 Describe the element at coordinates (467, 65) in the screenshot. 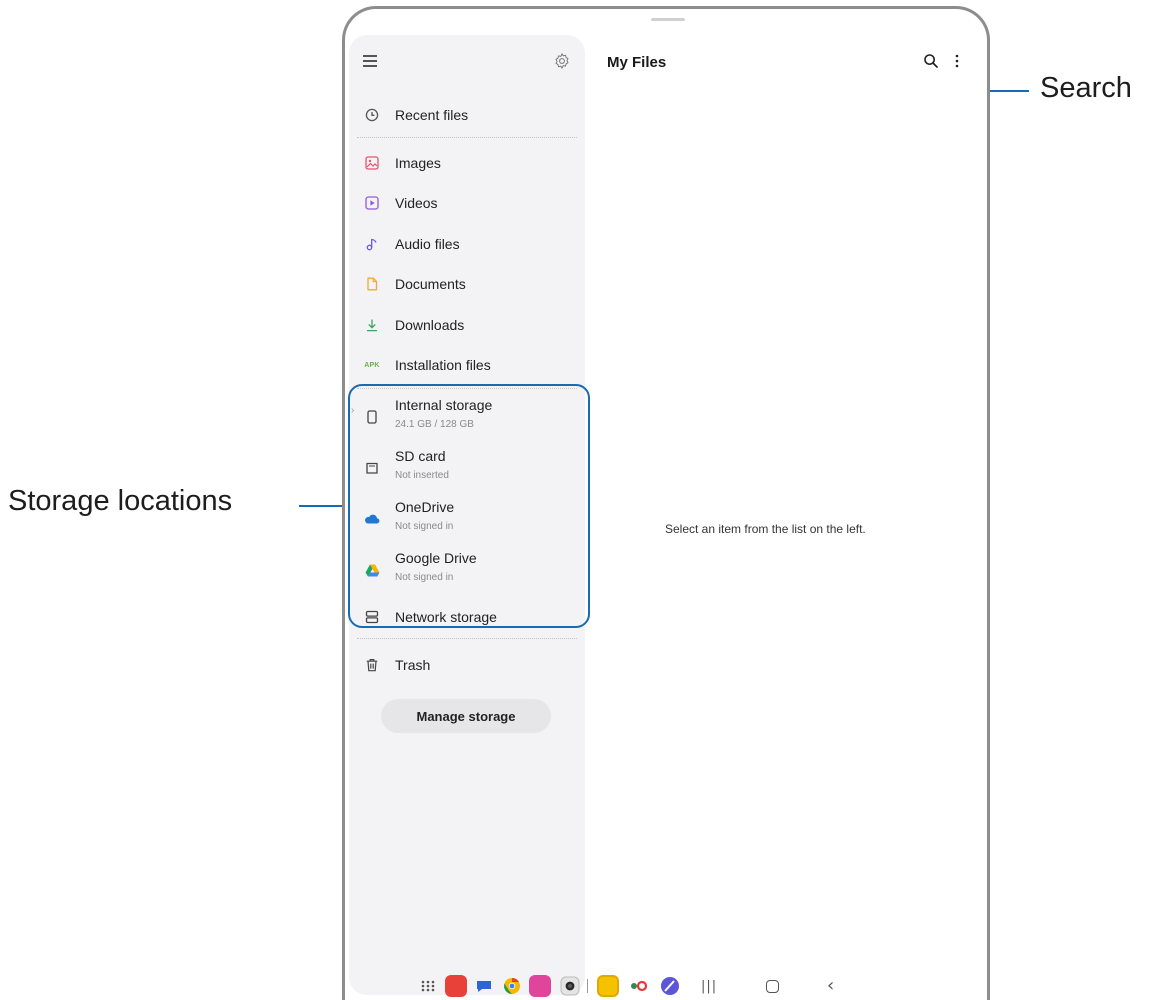

I see `drawer-header` at that location.